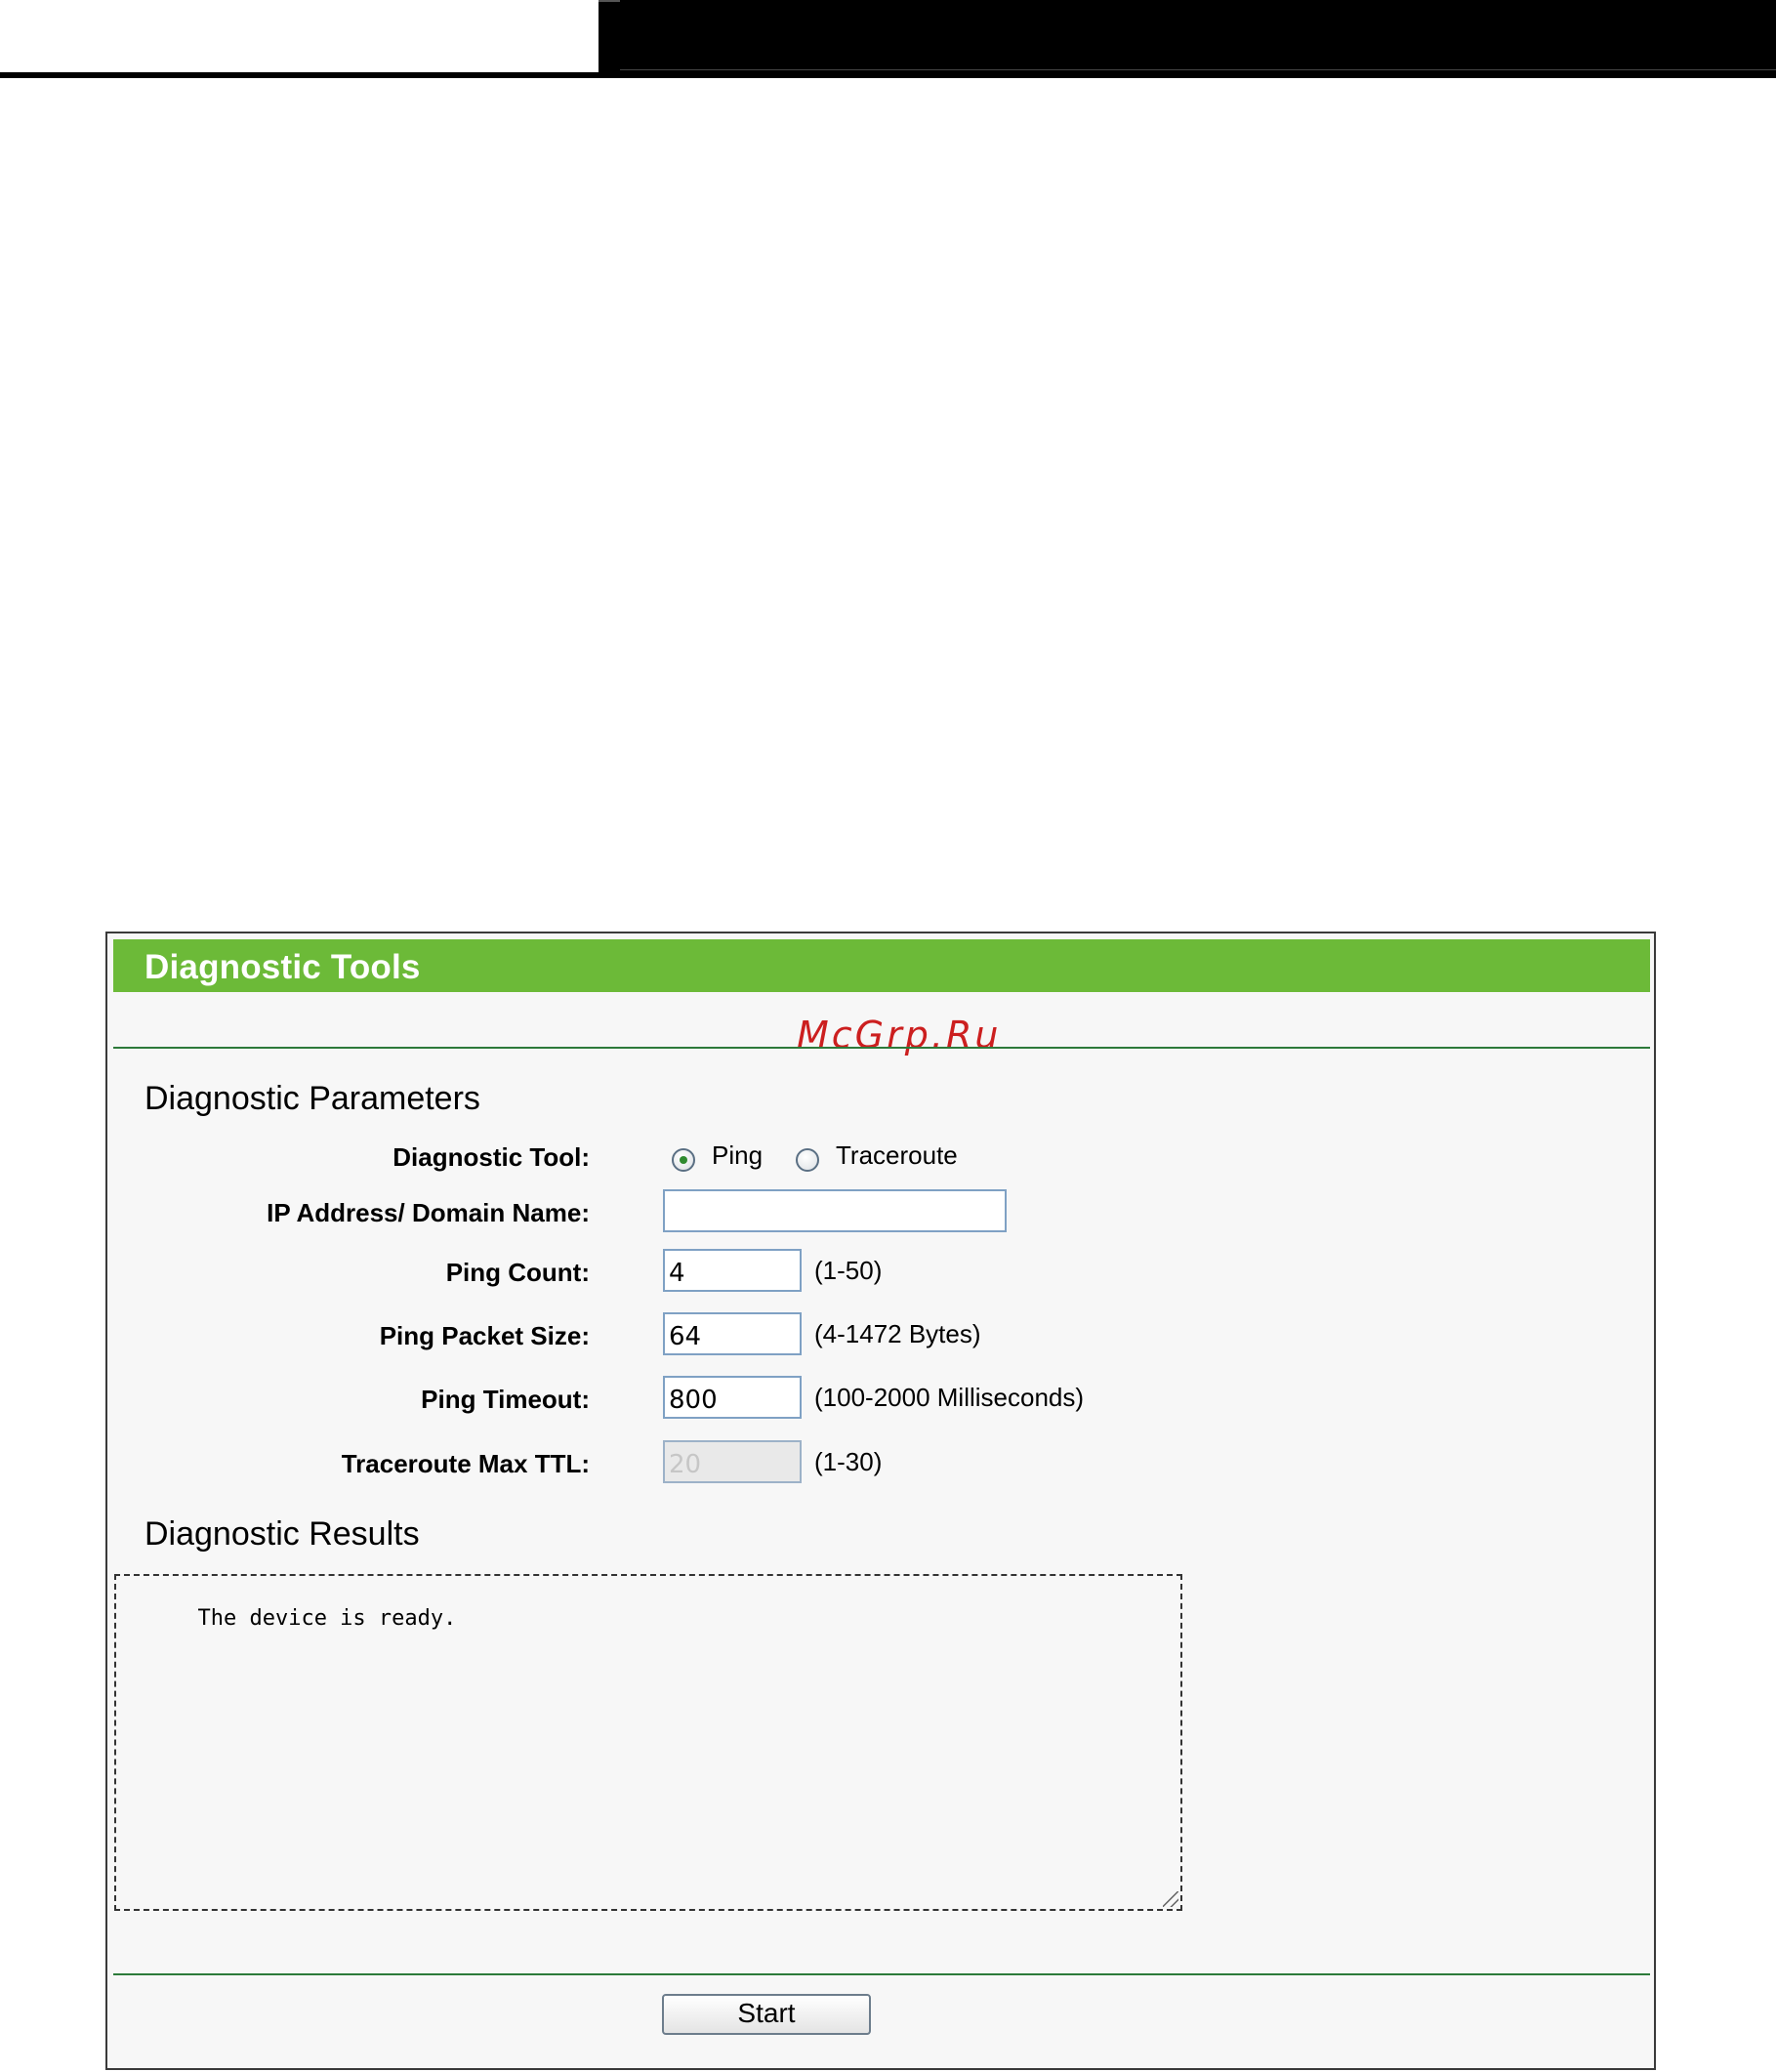 The width and height of the screenshot is (1776, 2072). What do you see at coordinates (950, 1397) in the screenshot?
I see `ping-timeout-hint: (100-2000 Milliseconds)` at bounding box center [950, 1397].